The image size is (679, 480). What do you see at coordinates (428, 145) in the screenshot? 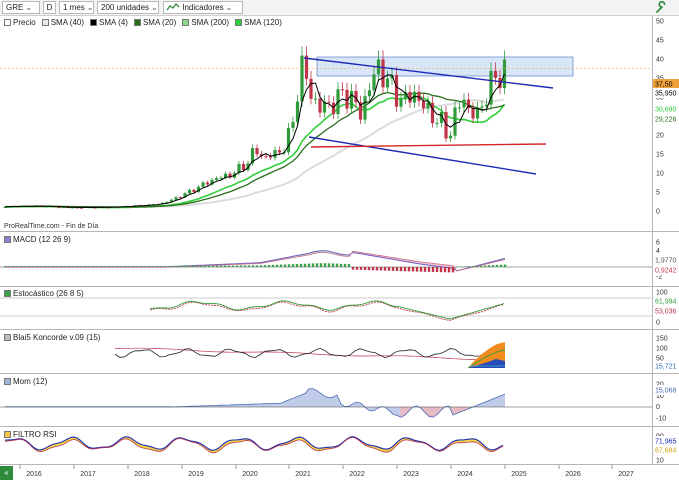
I see `support-line` at bounding box center [428, 145].